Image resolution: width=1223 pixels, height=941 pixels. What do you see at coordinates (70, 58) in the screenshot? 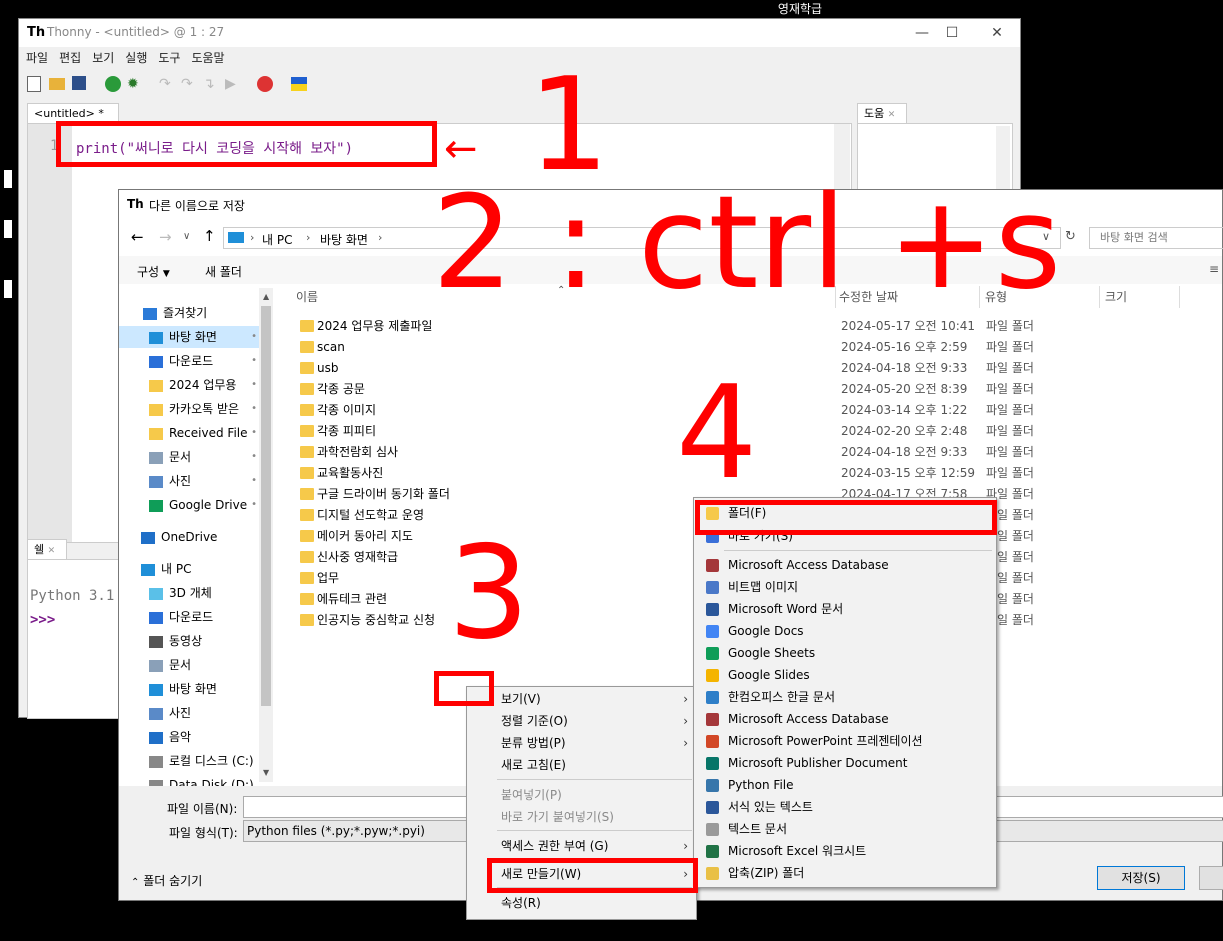
I see `menu-edit: 편집` at bounding box center [70, 58].